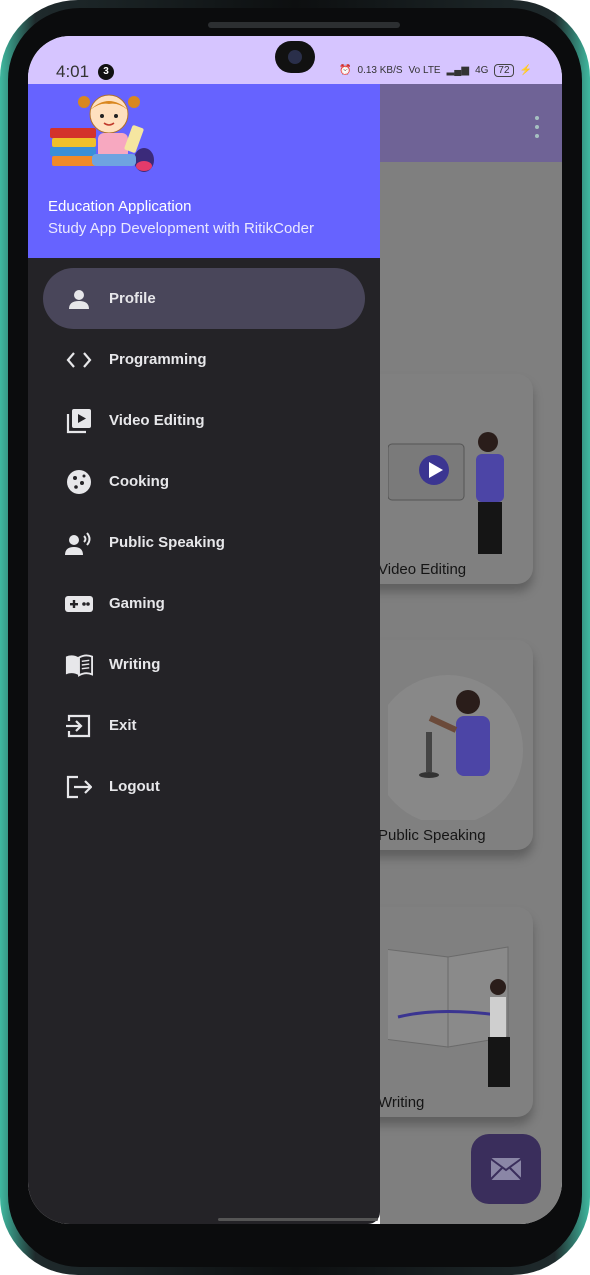 This screenshot has height=1275, width=590. I want to click on mail-fab-button, so click(506, 1169).